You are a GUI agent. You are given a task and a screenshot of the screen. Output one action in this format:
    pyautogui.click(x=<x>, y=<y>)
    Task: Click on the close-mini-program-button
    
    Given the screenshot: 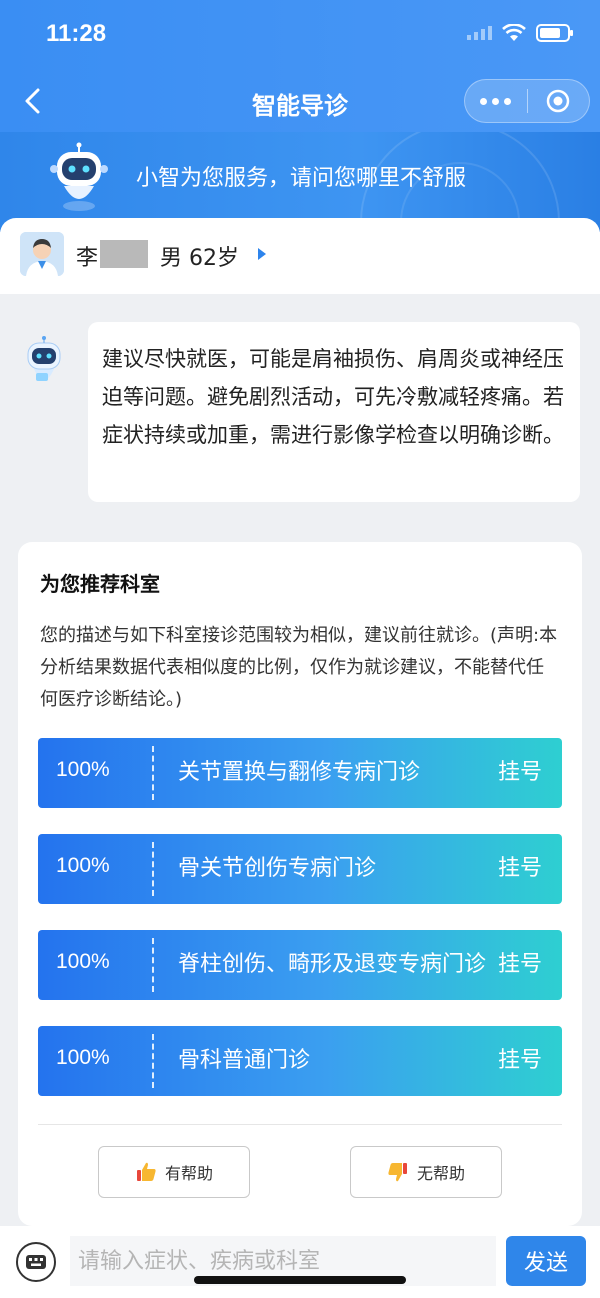 What is the action you would take?
    pyautogui.click(x=558, y=101)
    